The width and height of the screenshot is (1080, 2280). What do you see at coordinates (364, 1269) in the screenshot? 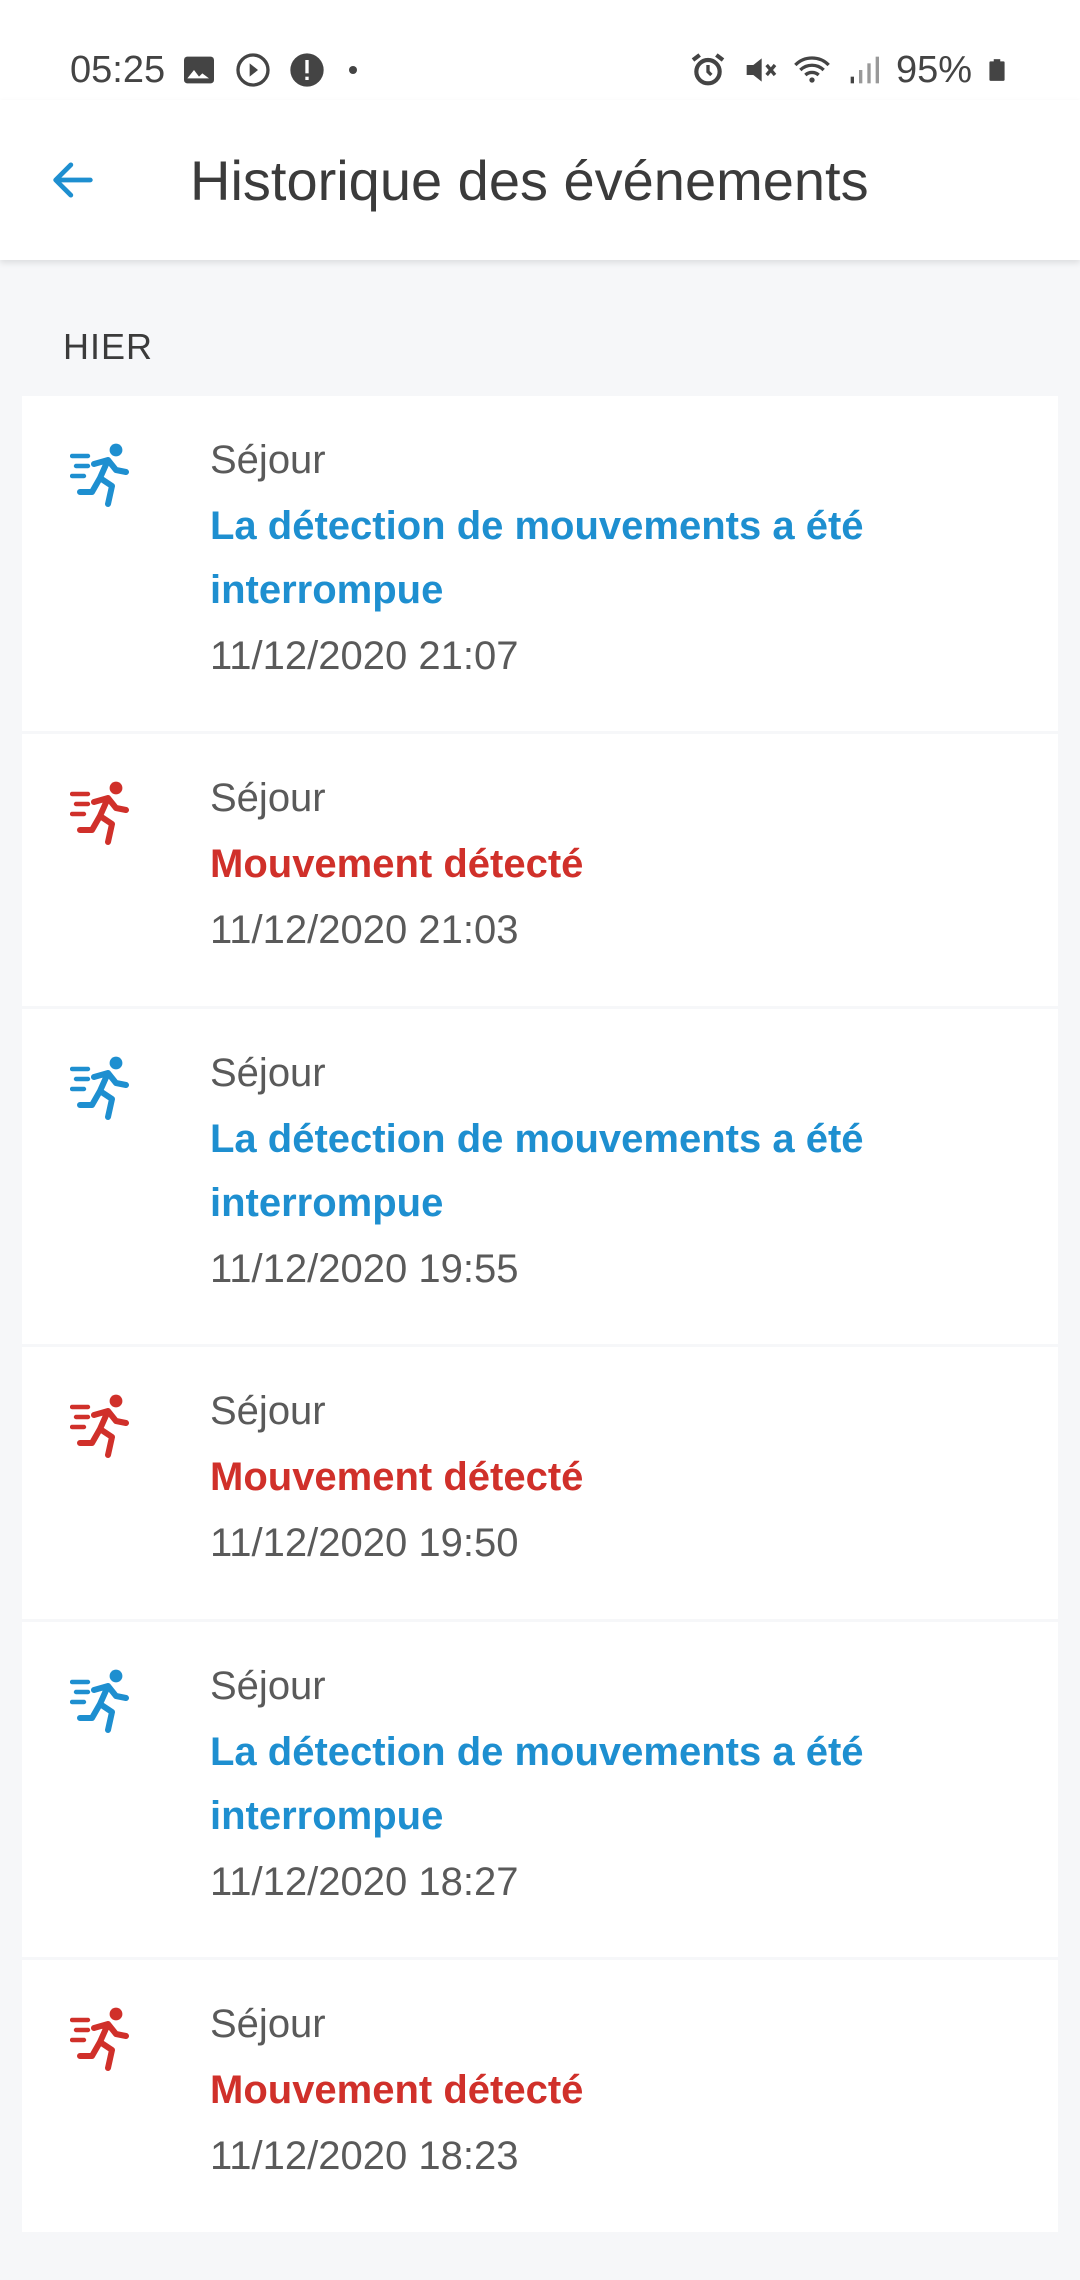
I see `event-time: 11/12/2020 19:55` at bounding box center [364, 1269].